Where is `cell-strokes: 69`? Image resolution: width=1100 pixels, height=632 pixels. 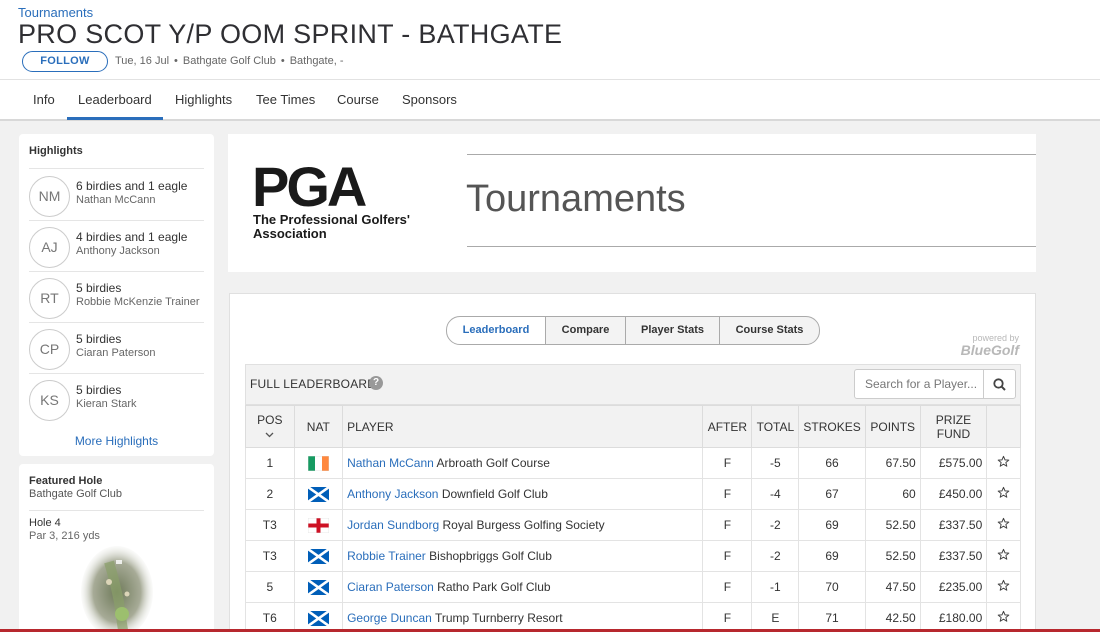
cell-strokes: 69 is located at coordinates (832, 556).